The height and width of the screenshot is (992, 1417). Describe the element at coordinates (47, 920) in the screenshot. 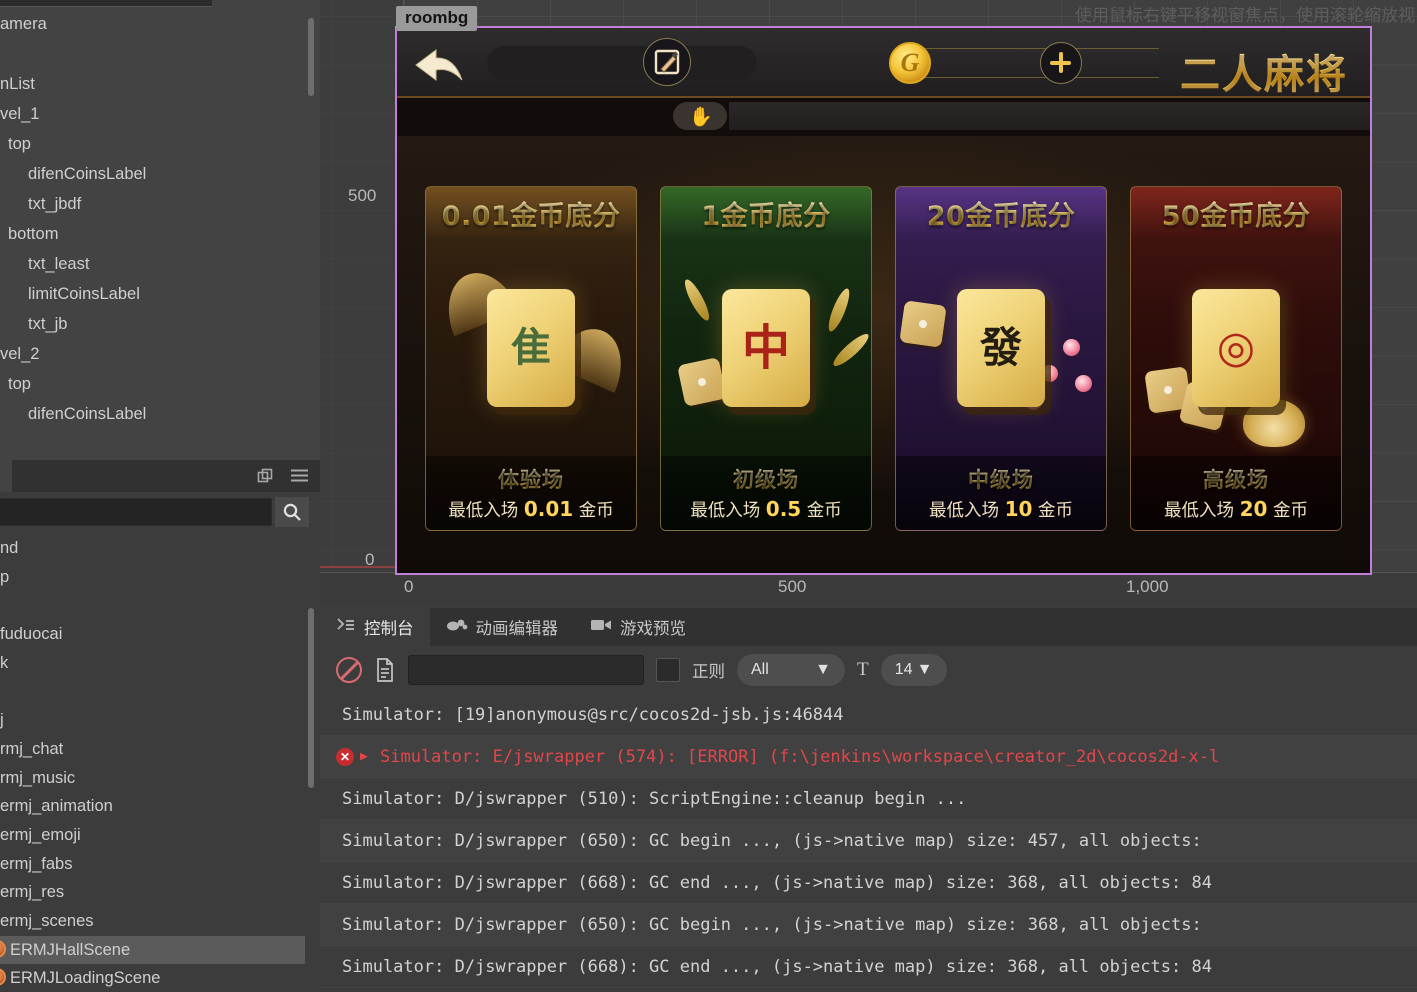

I see `asset-label: ermj_scenes` at that location.